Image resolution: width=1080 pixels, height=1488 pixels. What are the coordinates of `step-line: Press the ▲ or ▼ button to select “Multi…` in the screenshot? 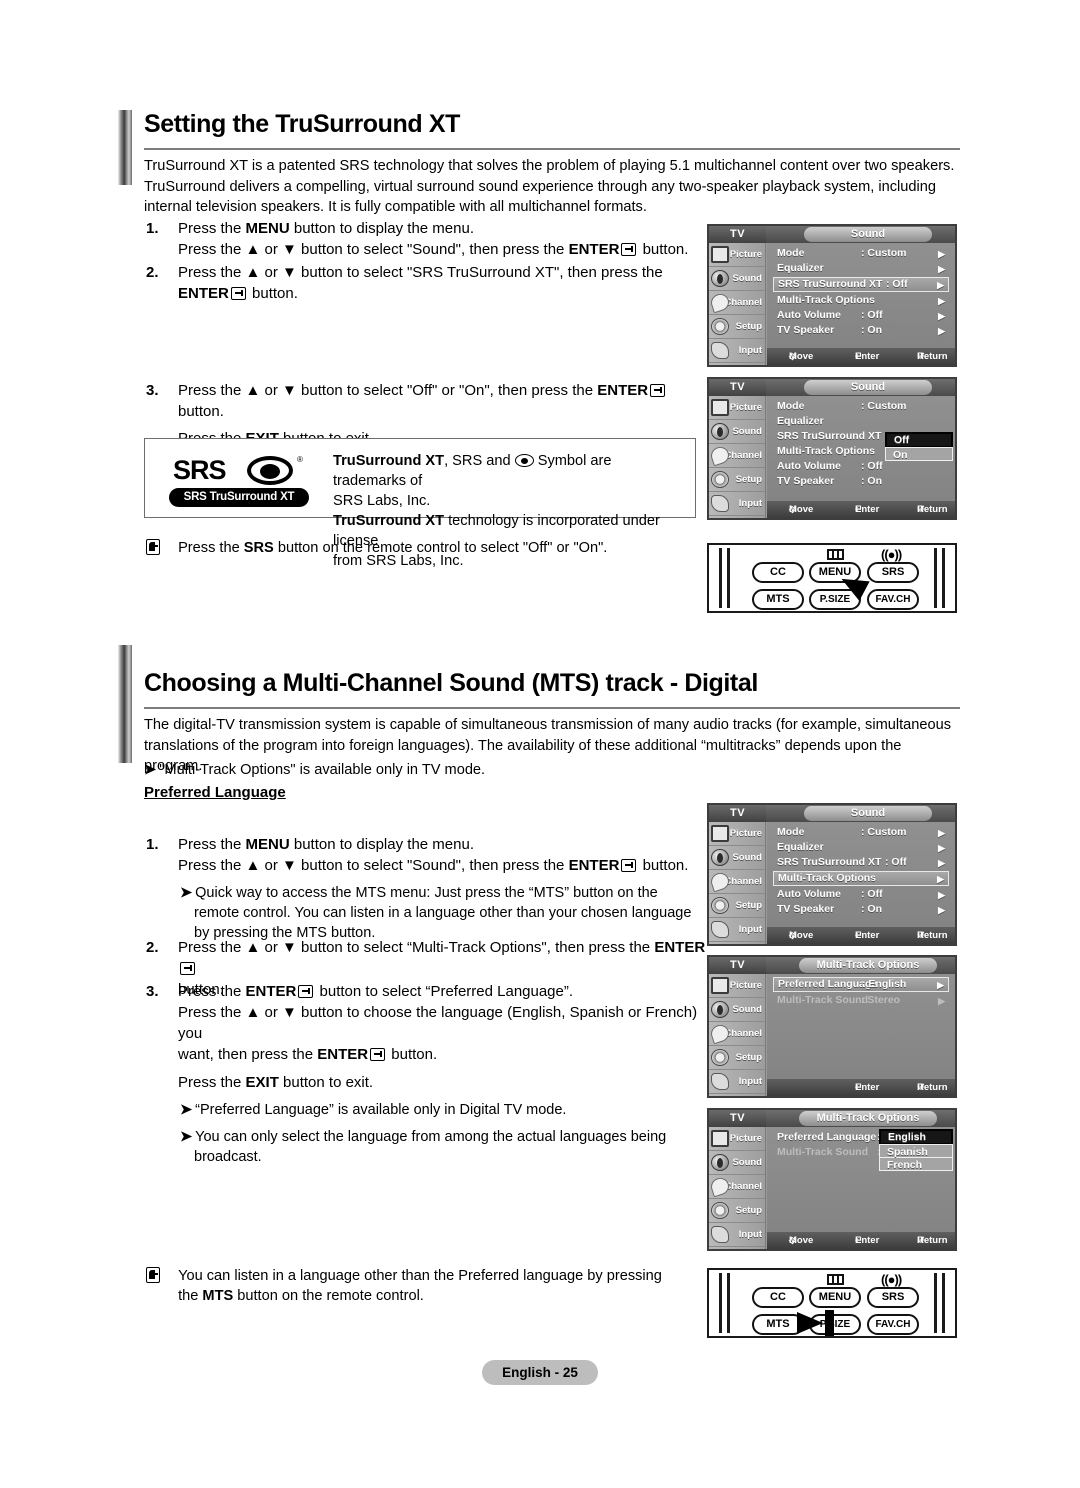 It's located at (442, 958).